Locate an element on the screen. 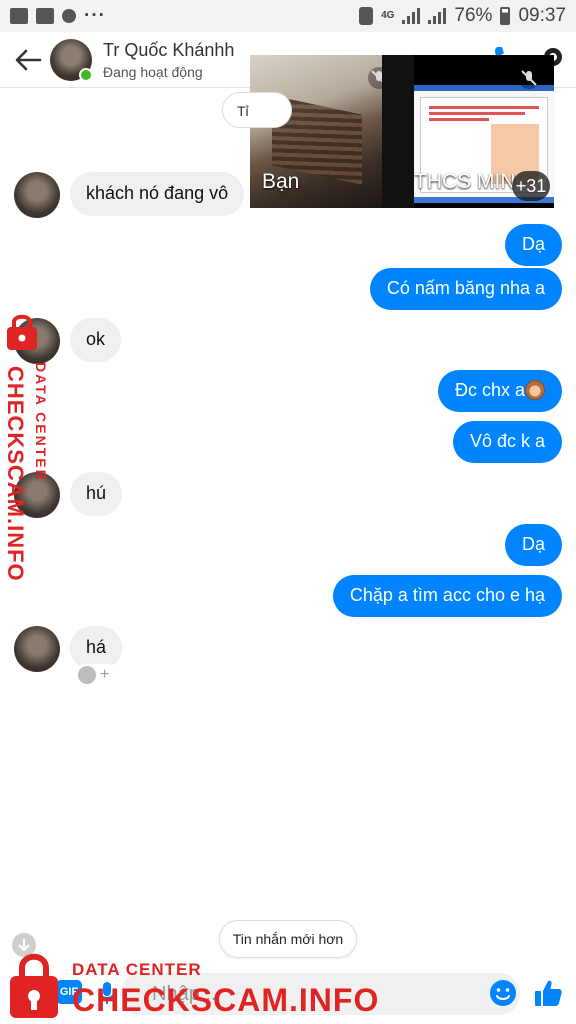  message-text: Đc chx a is located at coordinates (489, 390).